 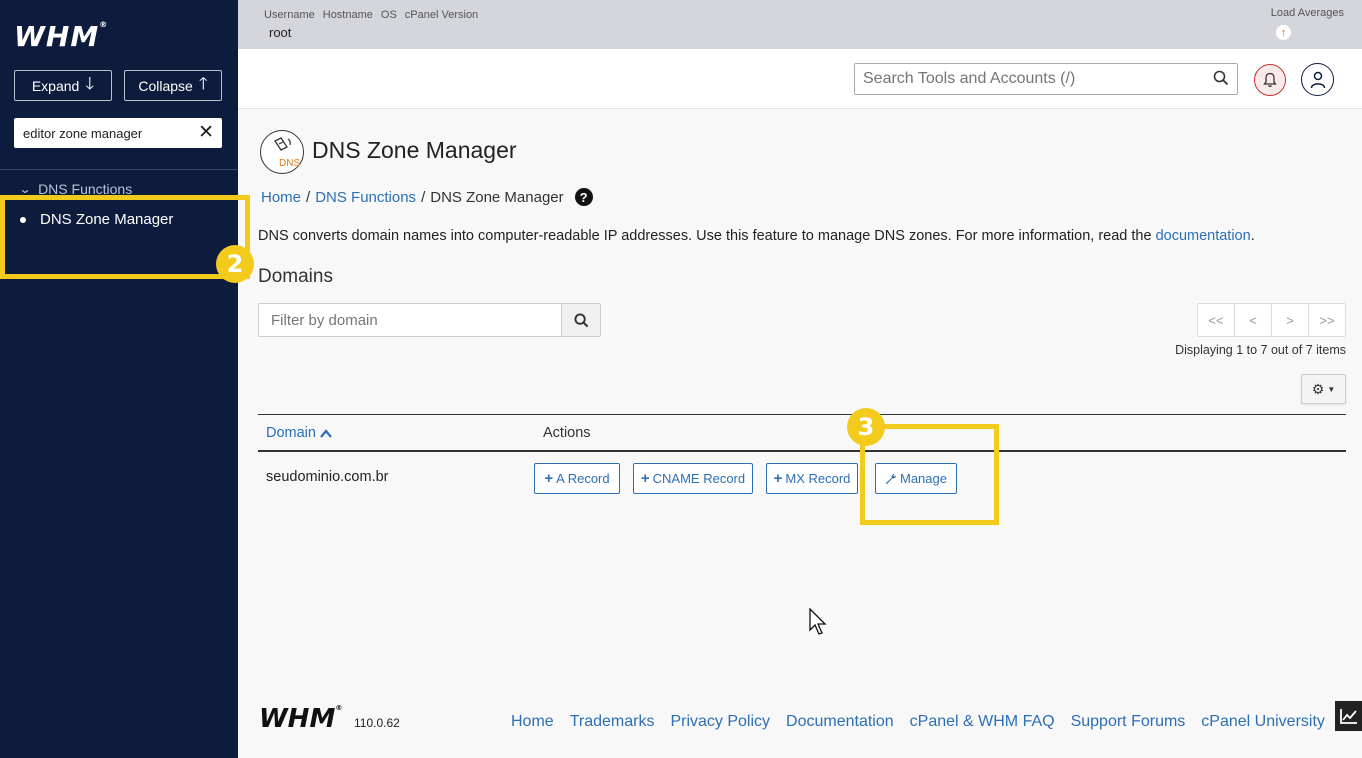 I want to click on next-page-button: >, so click(x=1290, y=320).